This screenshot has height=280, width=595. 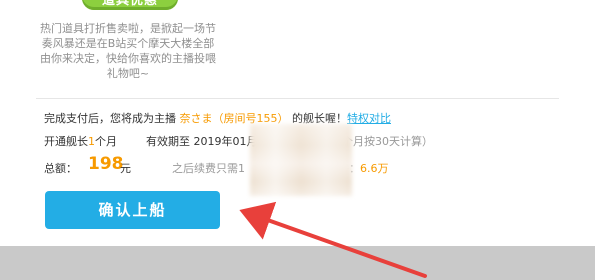 I want to click on promo-badge-label: 道具优惠, so click(x=129, y=4).